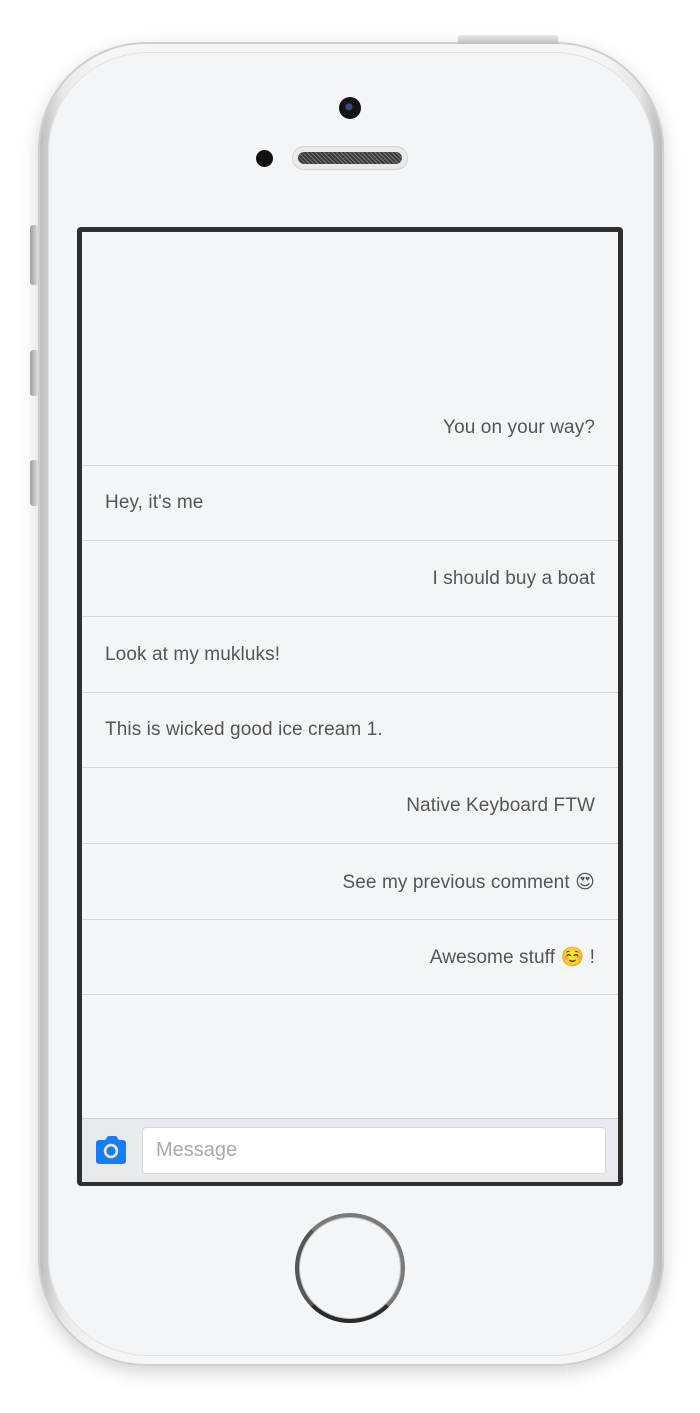  I want to click on message-input, so click(374, 1150).